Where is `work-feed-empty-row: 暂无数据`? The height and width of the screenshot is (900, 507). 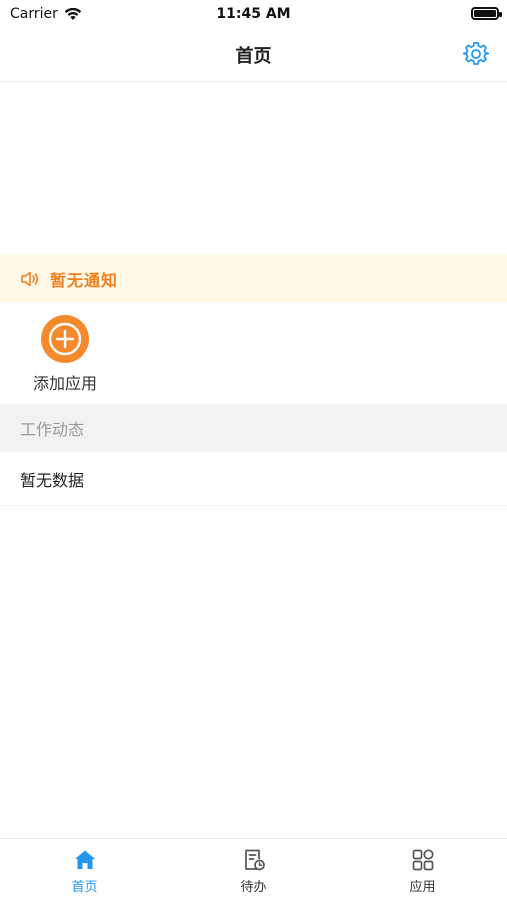 work-feed-empty-row: 暂无数据 is located at coordinates (253, 479).